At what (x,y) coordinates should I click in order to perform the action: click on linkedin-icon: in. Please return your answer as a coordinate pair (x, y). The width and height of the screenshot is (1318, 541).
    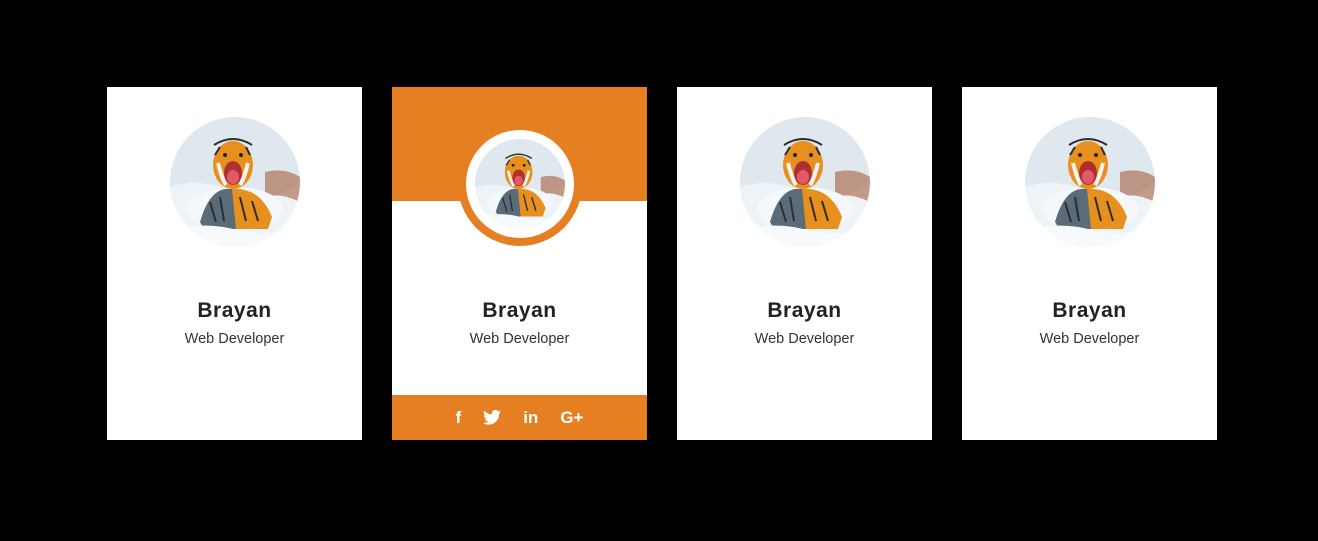
    Looking at the image, I should click on (530, 418).